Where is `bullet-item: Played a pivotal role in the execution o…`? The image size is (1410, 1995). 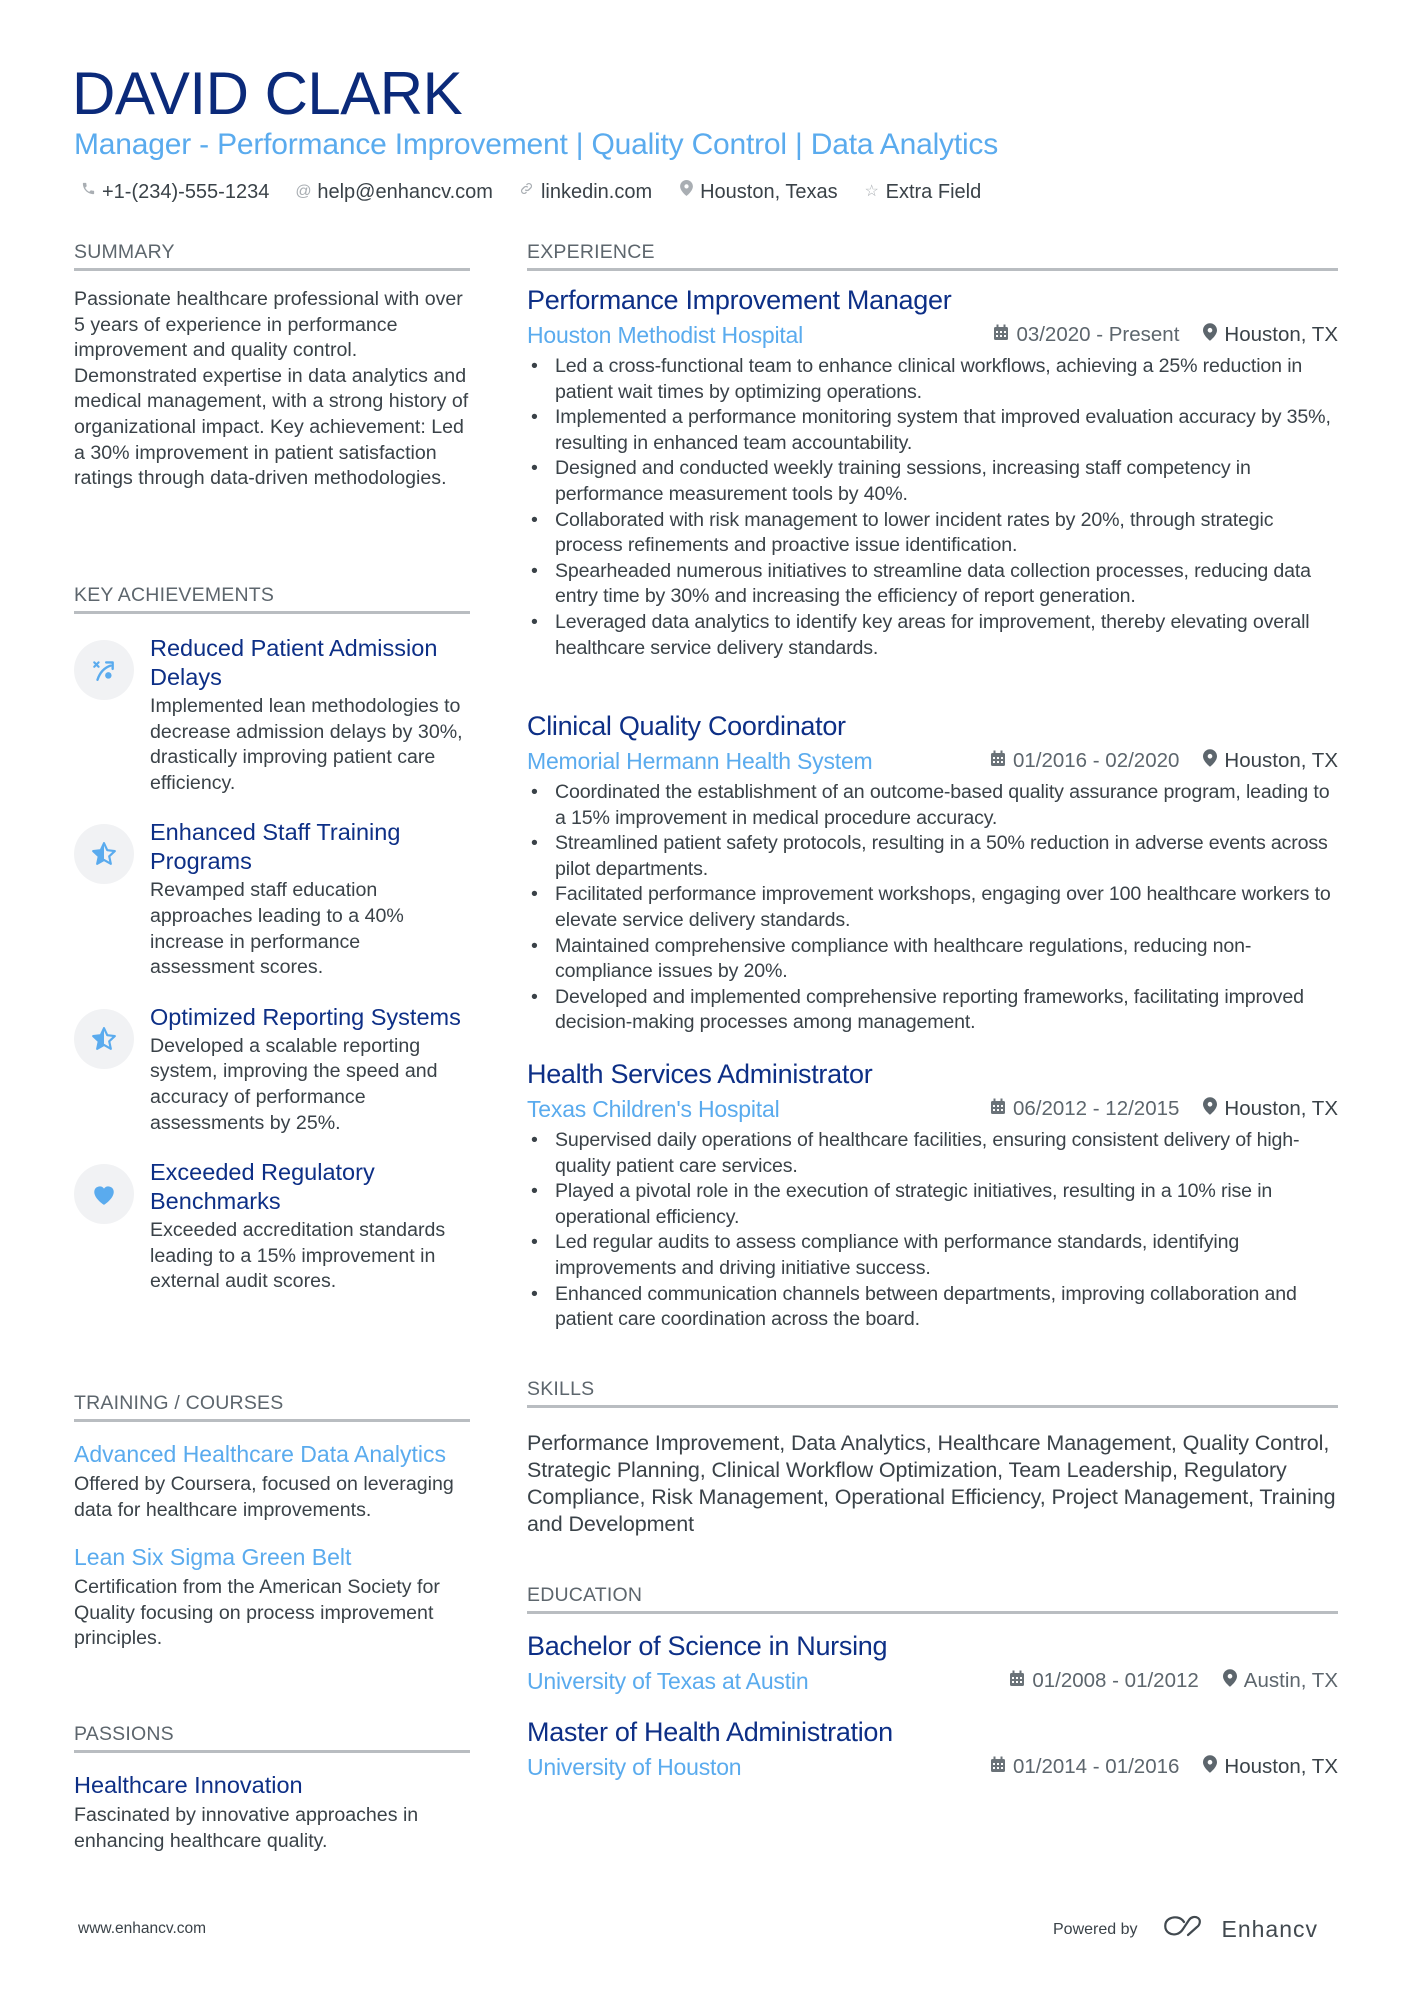
bullet-item: Played a pivotal role in the execution o… is located at coordinates (934, 1204).